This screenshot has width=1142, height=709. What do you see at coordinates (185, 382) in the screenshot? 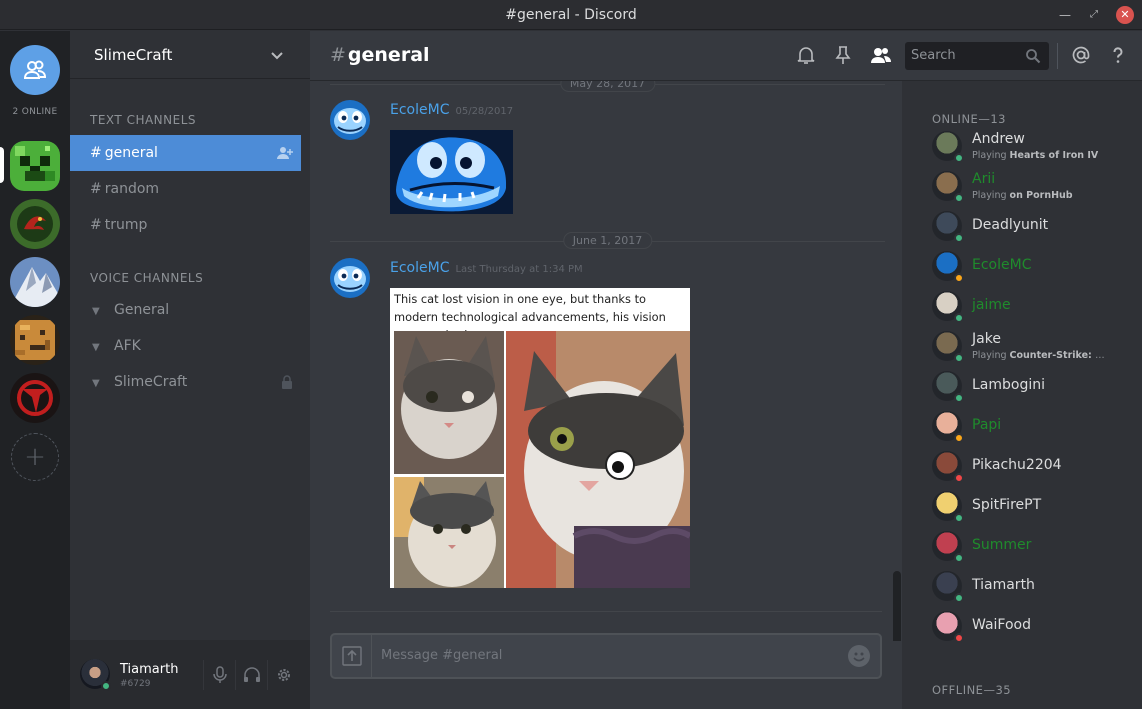
I see `voice-channel-slimecraft: ▼ SlimeCraft` at bounding box center [185, 382].